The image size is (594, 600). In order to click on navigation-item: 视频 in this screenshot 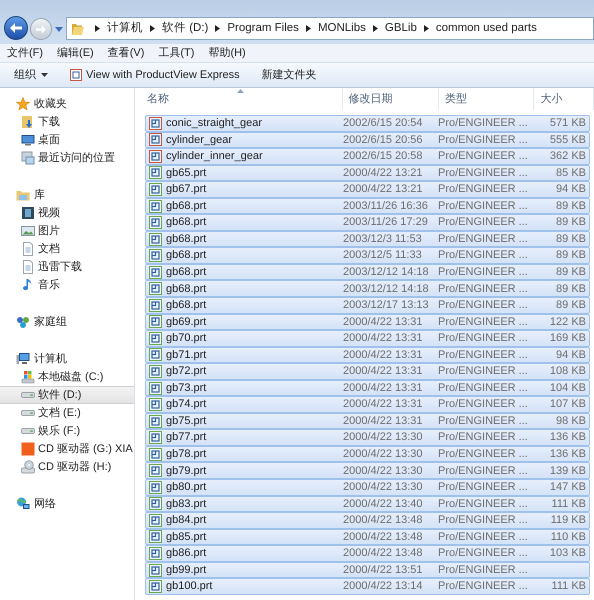, I will do `click(67, 213)`.